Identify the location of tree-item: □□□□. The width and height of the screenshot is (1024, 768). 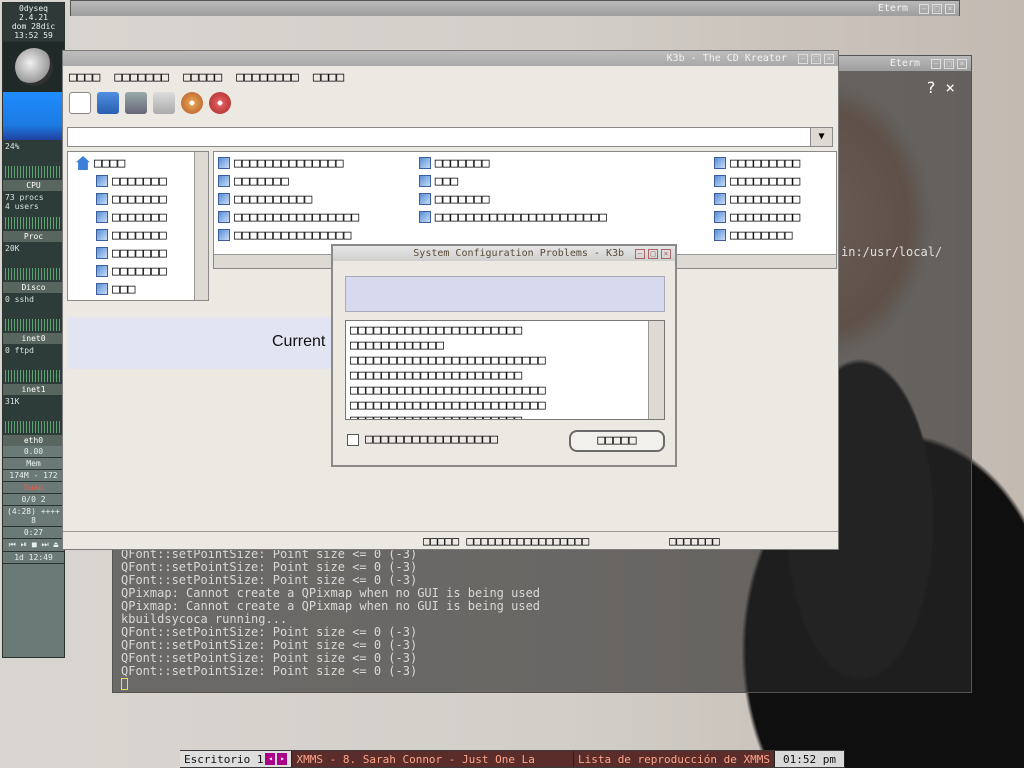
(138, 163).